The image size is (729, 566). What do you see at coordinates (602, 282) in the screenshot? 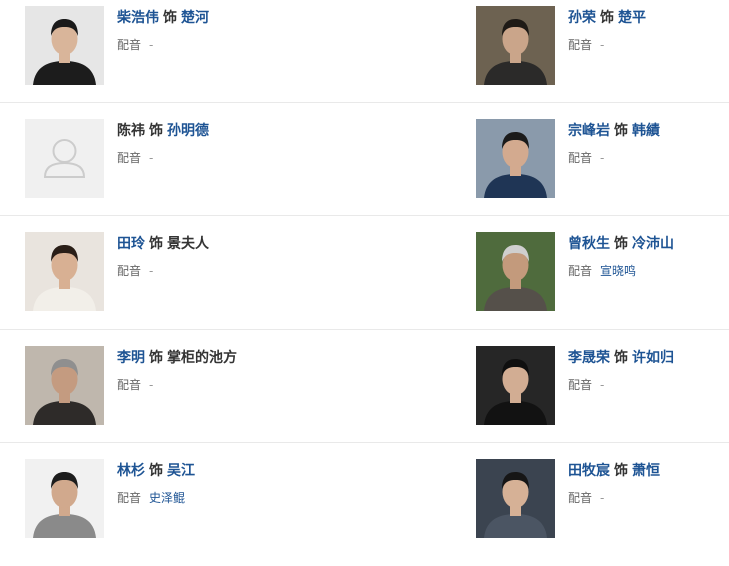
I see `cast-member-card: 曾秋生饰冷沛山 配音 宣晓鸣` at bounding box center [602, 282].